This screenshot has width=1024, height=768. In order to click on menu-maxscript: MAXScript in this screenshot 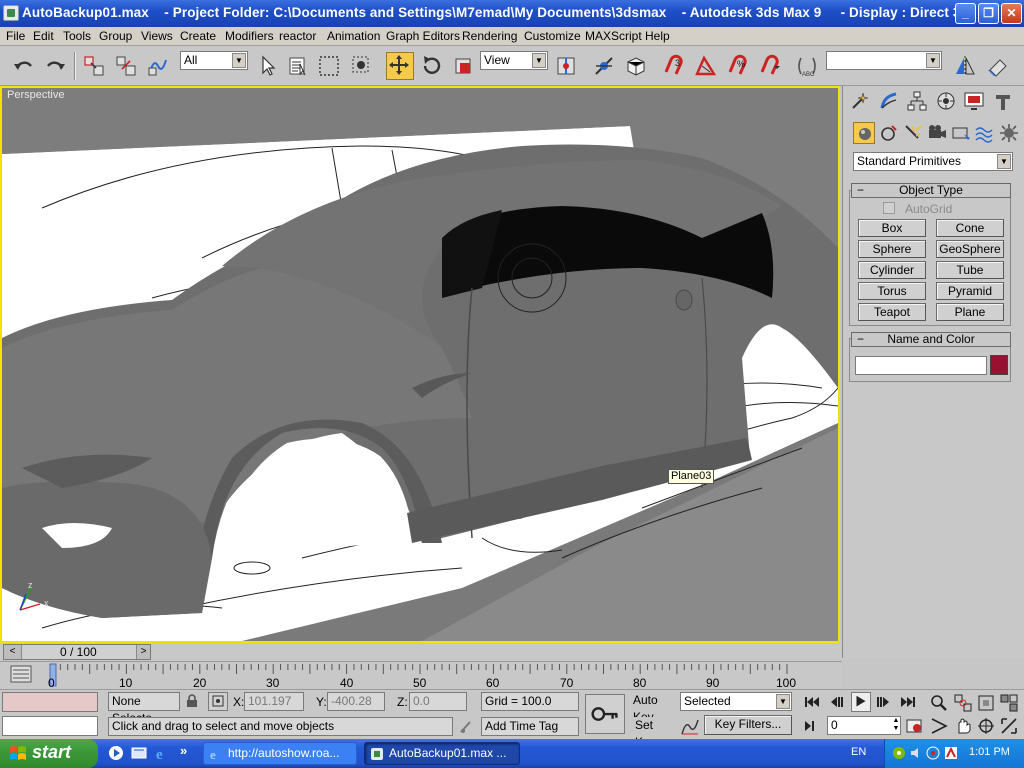, I will do `click(613, 36)`.